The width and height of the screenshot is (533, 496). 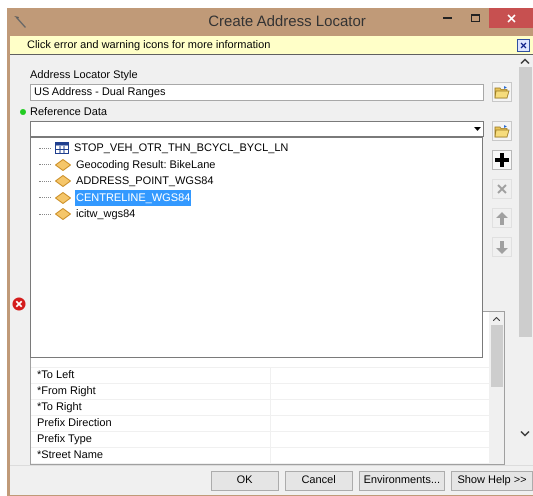 What do you see at coordinates (287, 22) in the screenshot?
I see `window-title: Create Address Locator` at bounding box center [287, 22].